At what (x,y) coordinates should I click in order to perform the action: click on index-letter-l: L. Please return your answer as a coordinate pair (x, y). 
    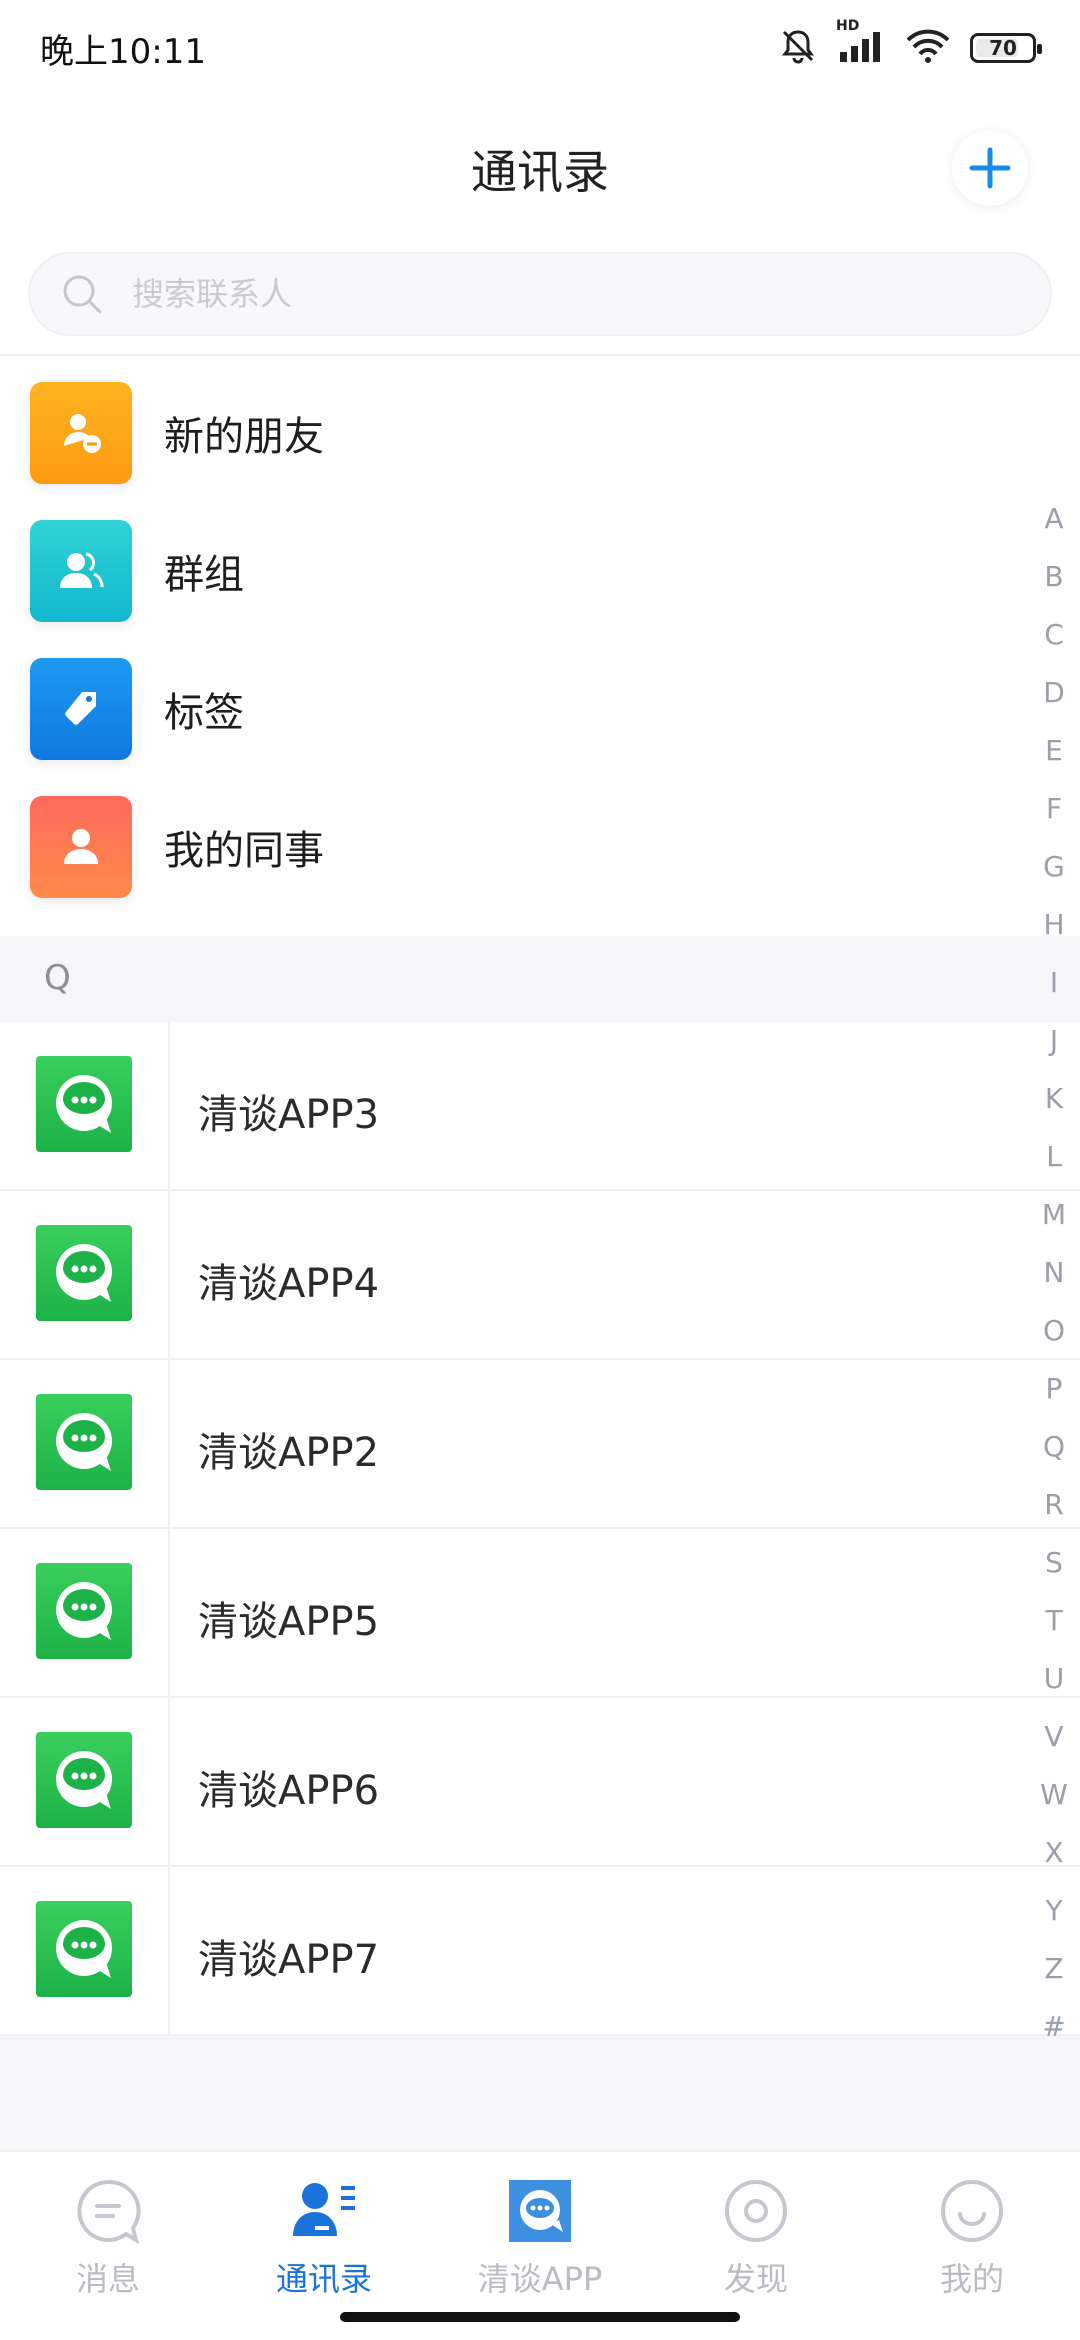
    Looking at the image, I should click on (1054, 1157).